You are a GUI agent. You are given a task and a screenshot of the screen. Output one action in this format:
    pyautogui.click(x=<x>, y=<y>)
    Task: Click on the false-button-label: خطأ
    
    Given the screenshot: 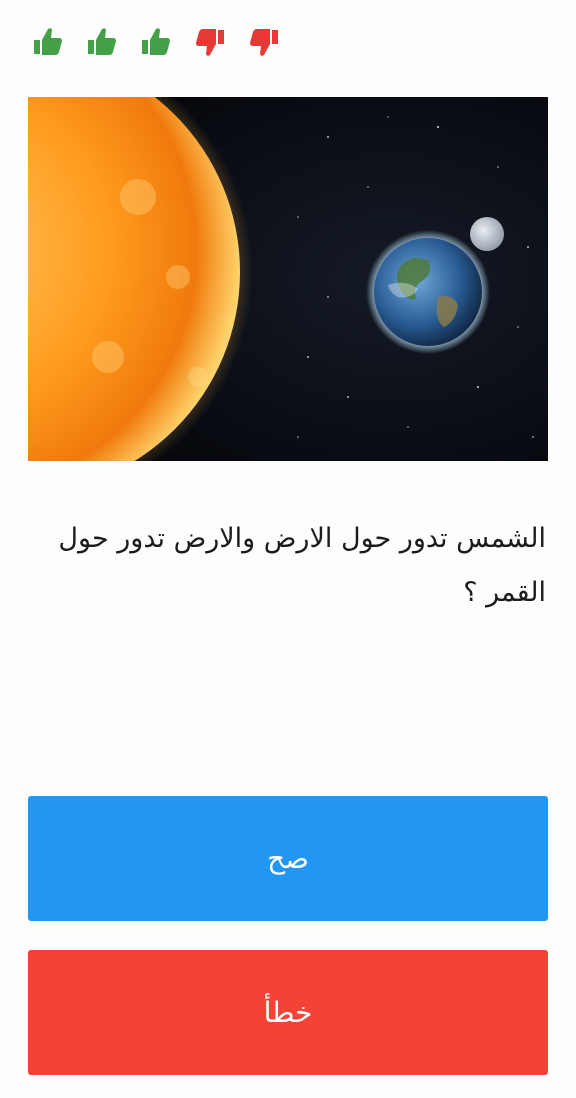 What is the action you would take?
    pyautogui.click(x=288, y=1012)
    